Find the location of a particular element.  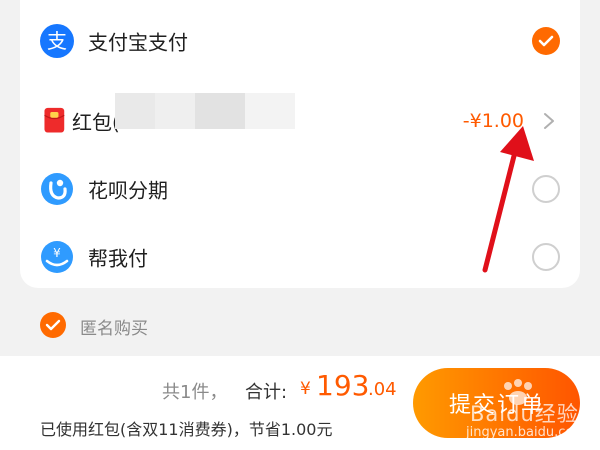

huabei-label: 花呗分期 is located at coordinates (128, 190).